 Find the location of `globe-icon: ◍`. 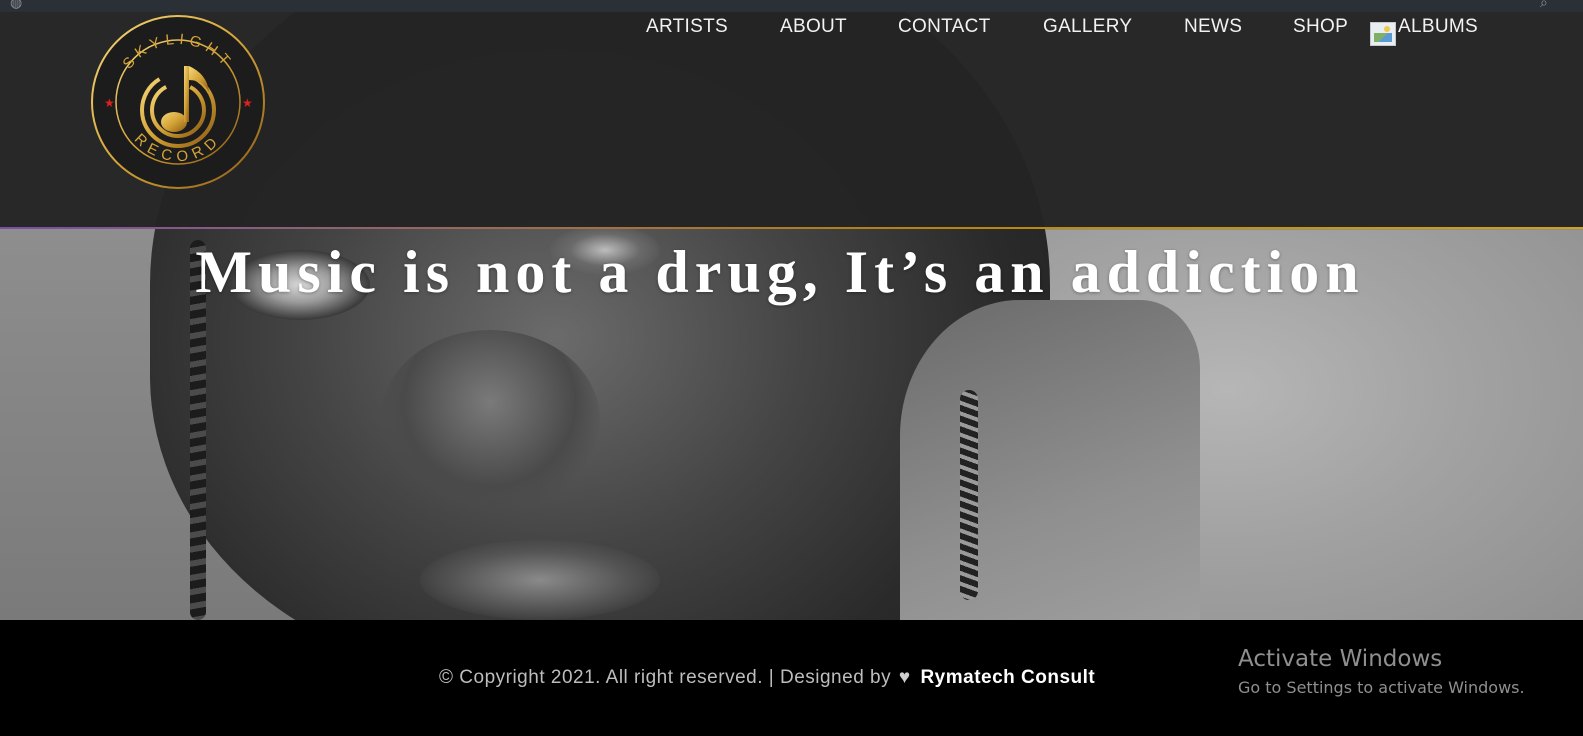

globe-icon: ◍ is located at coordinates (16, 5).